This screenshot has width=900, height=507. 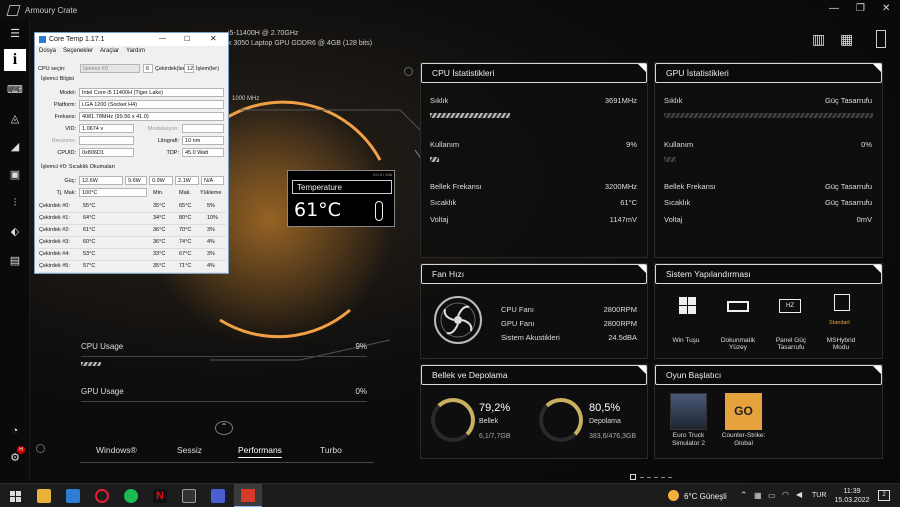 What do you see at coordinates (439, 219) in the screenshot?
I see `cpu-volt-label: Voltaj` at bounding box center [439, 219].